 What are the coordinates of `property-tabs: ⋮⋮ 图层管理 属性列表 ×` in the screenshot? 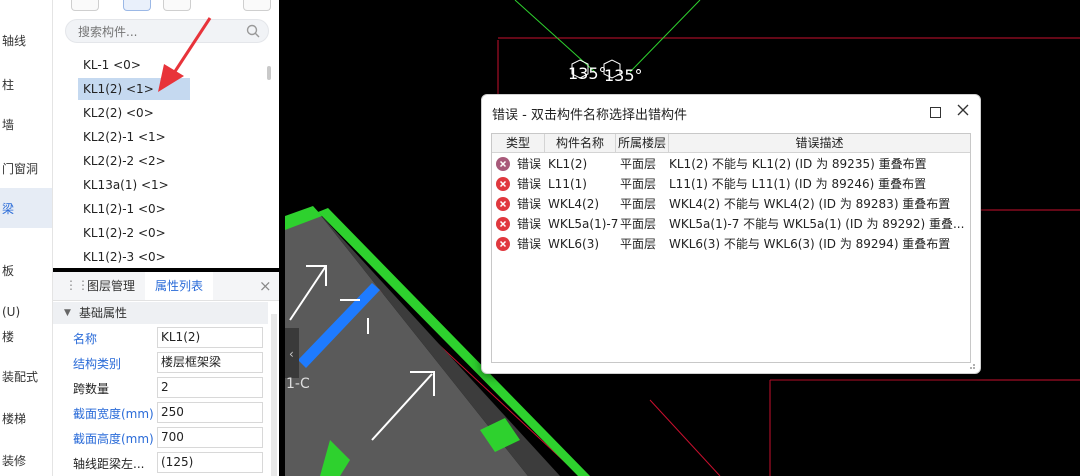 It's located at (166, 286).